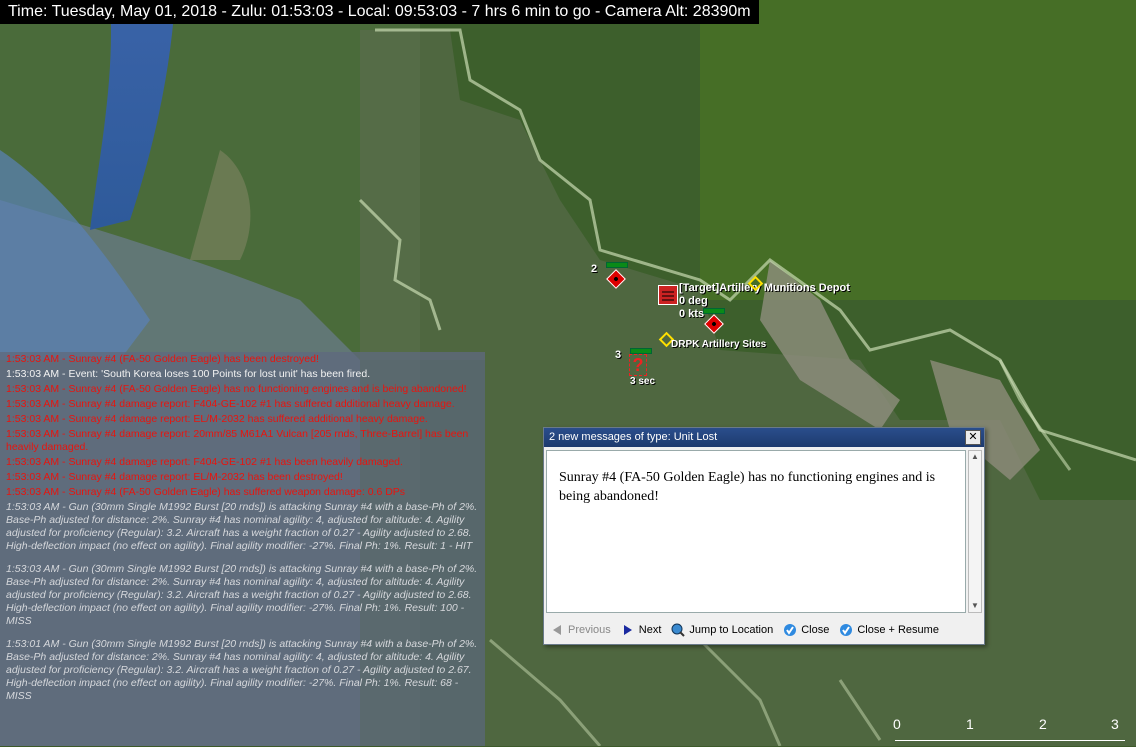  I want to click on previous-button: Previous, so click(580, 630).